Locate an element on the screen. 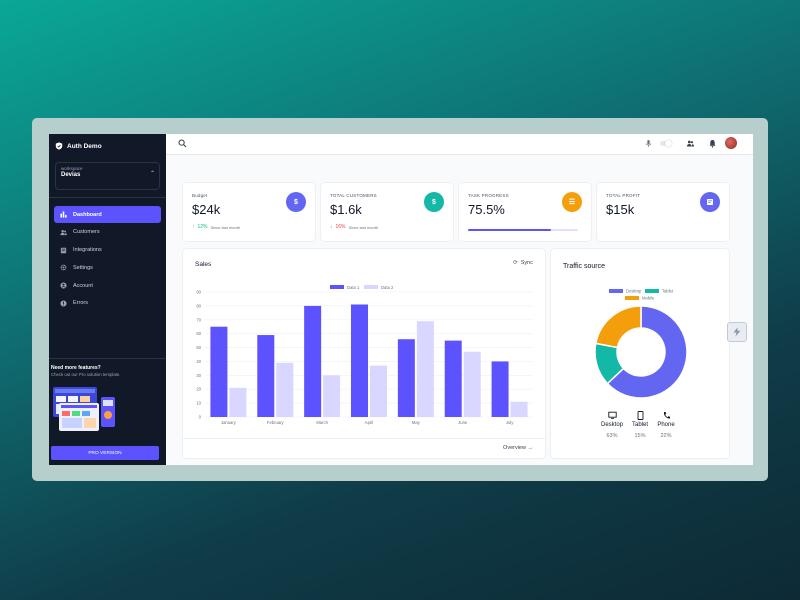  device-pct: 15% is located at coordinates (640, 436).